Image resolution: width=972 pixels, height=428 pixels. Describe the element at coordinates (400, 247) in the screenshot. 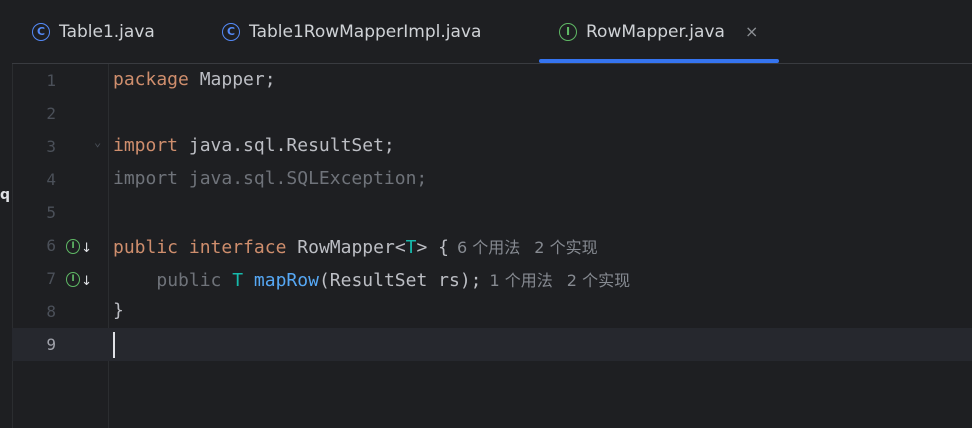

I see `code-token: <` at that location.